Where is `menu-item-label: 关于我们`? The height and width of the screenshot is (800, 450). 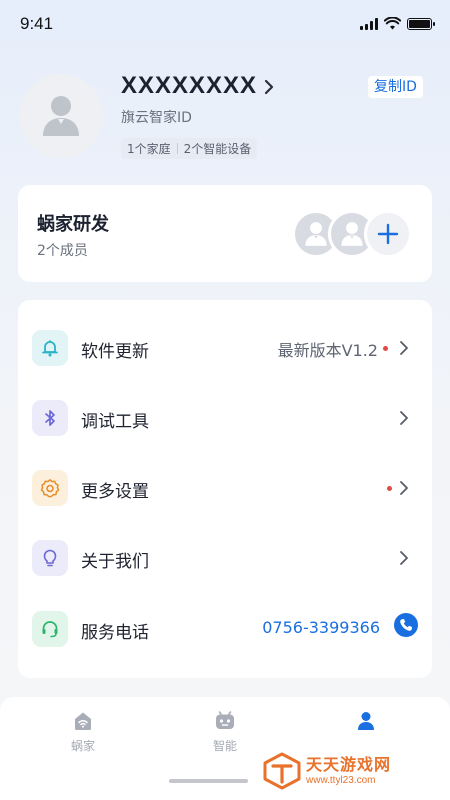 menu-item-label: 关于我们 is located at coordinates (115, 562).